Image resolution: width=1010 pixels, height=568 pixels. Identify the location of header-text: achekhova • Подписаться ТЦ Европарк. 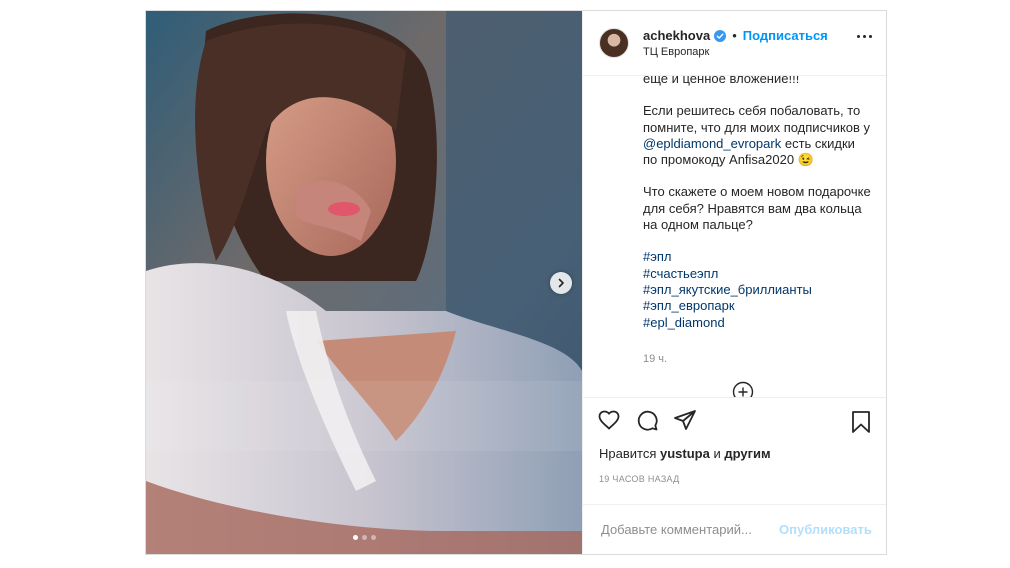
(735, 43).